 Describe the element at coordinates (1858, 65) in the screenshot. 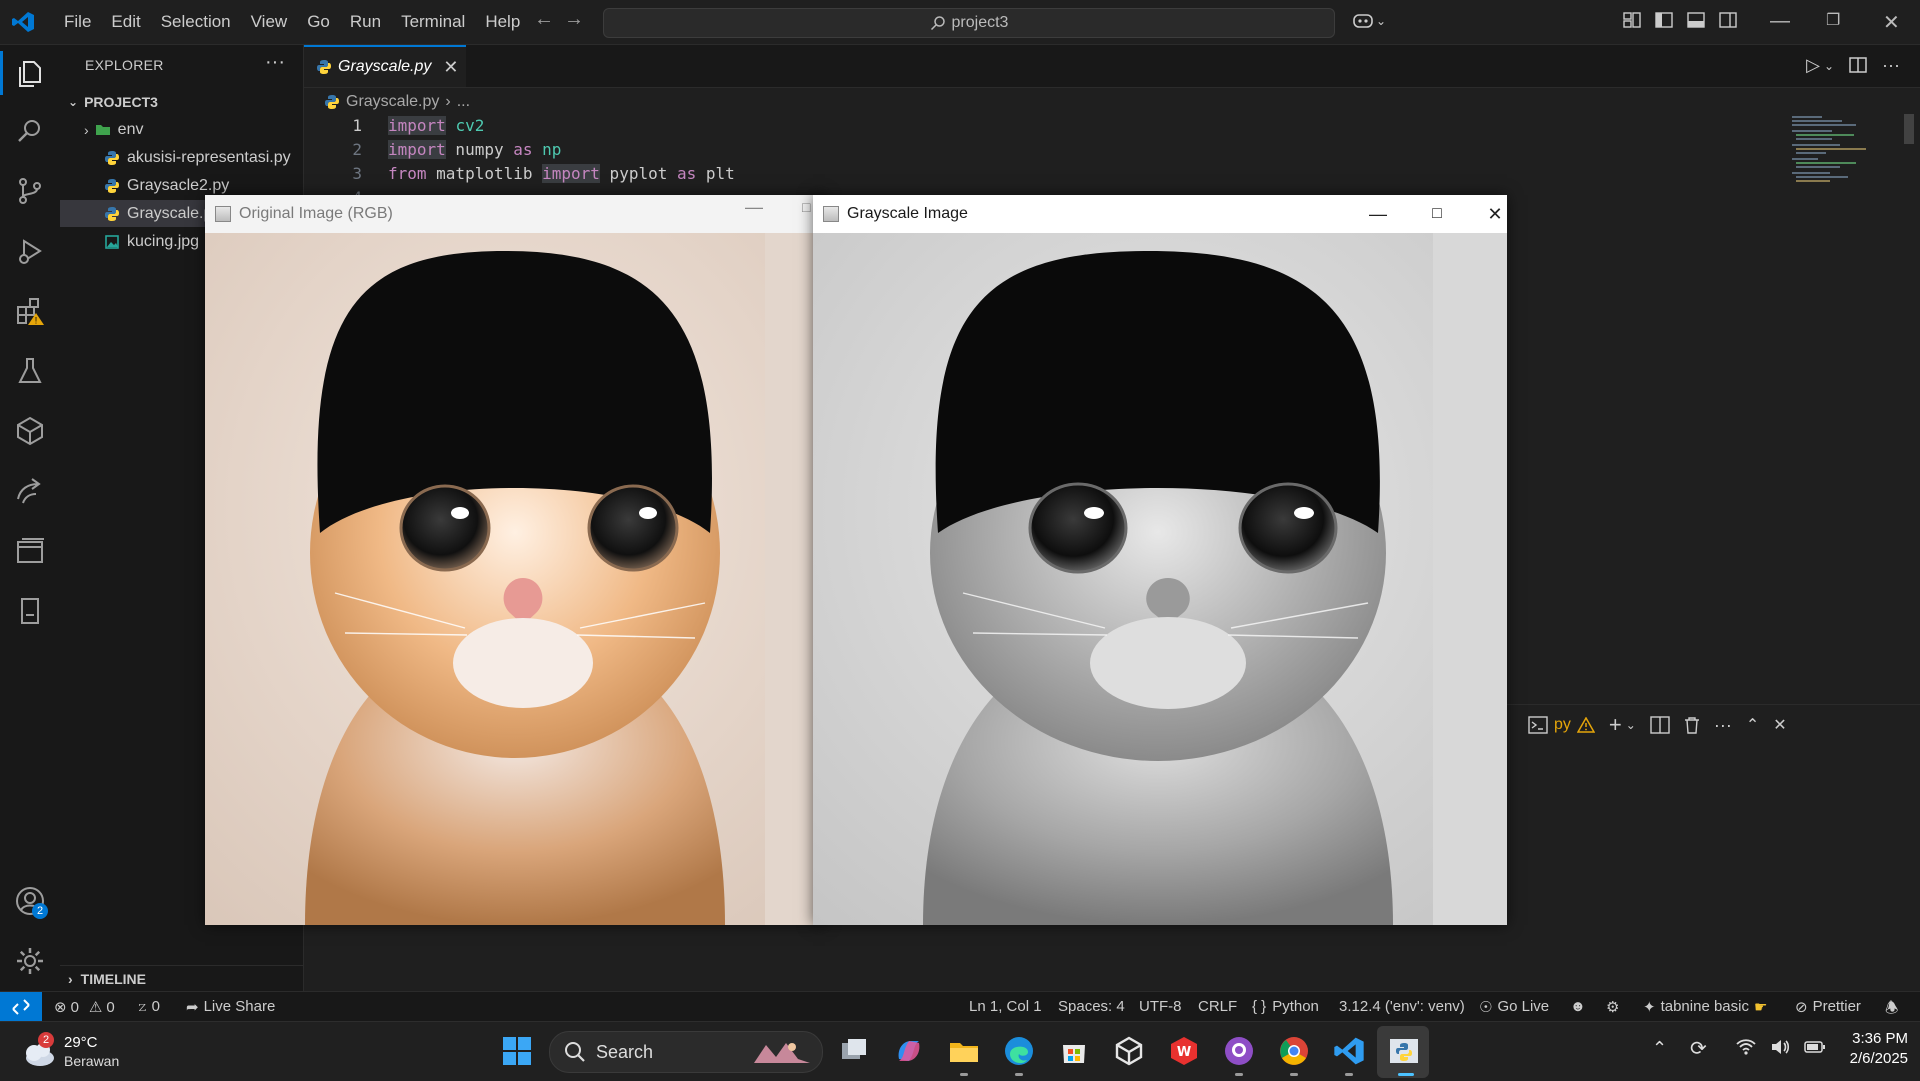

I see `split-editor-icon` at that location.